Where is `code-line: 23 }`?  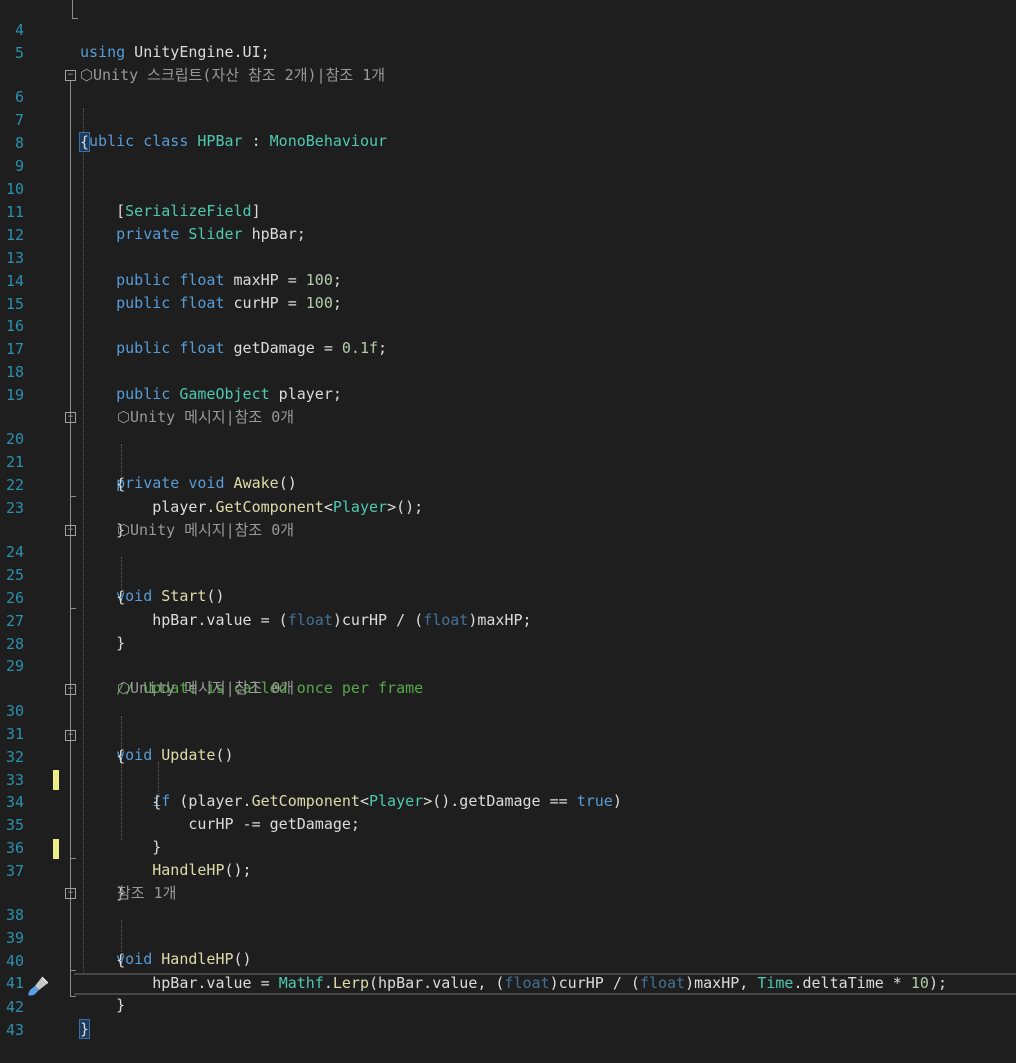
code-line: 23 } is located at coordinates (508, 507).